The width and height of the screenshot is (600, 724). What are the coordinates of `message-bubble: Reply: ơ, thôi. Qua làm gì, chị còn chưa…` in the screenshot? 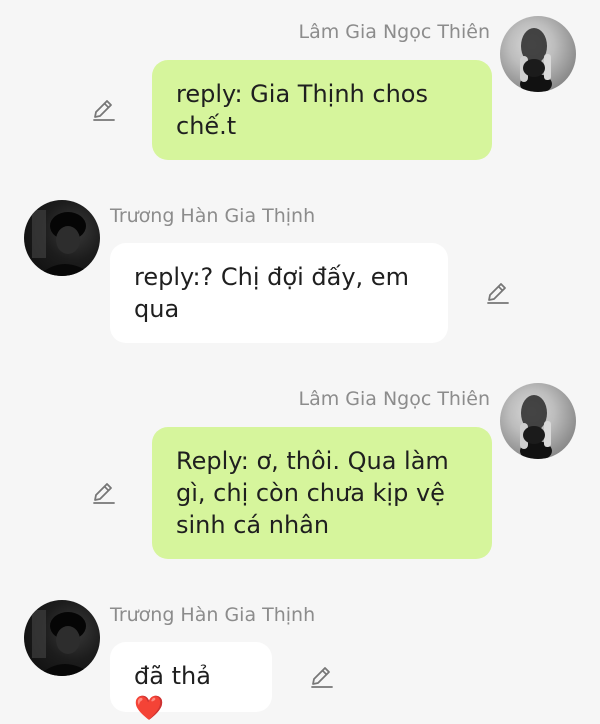 It's located at (322, 493).